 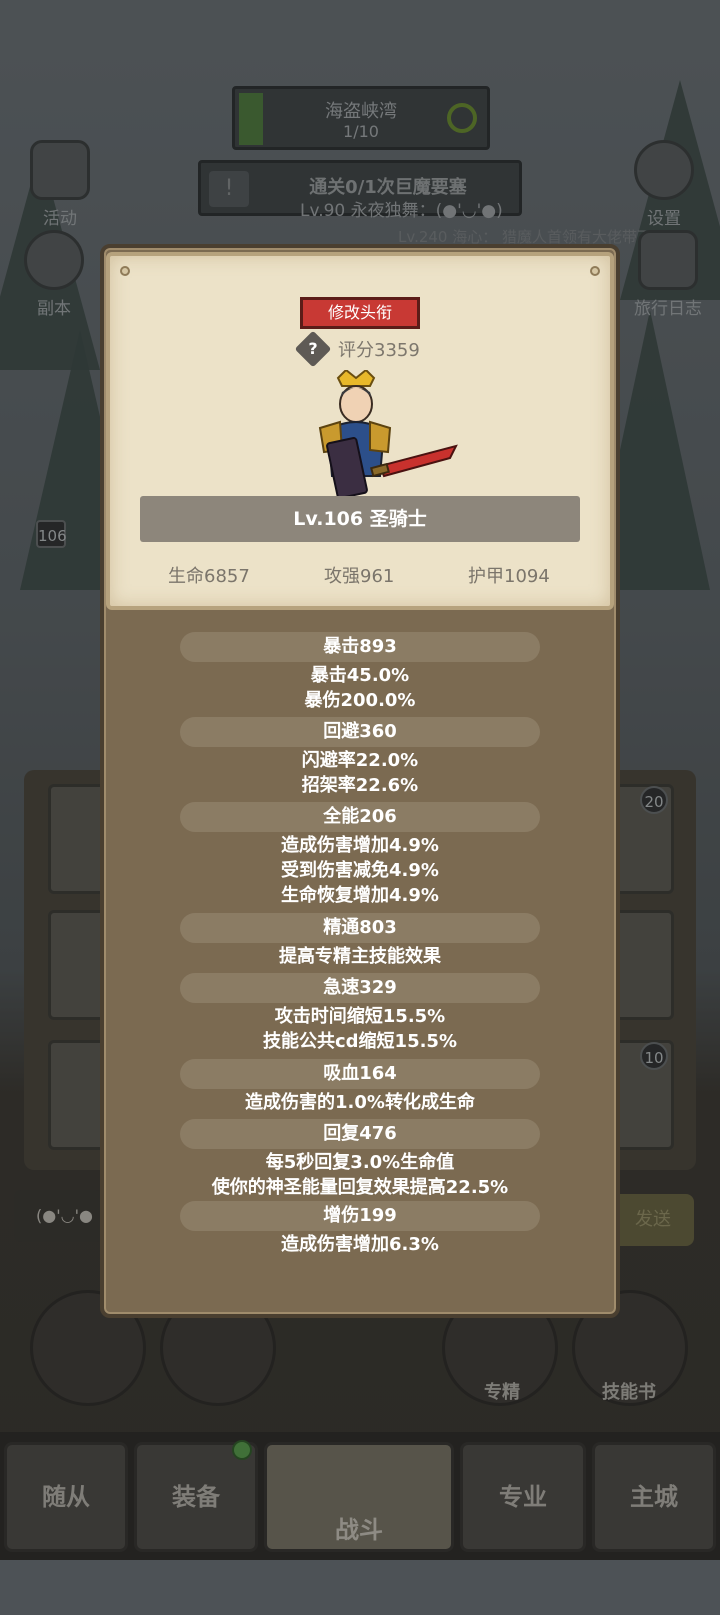 I want to click on paladin-avatar, so click(x=388, y=434).